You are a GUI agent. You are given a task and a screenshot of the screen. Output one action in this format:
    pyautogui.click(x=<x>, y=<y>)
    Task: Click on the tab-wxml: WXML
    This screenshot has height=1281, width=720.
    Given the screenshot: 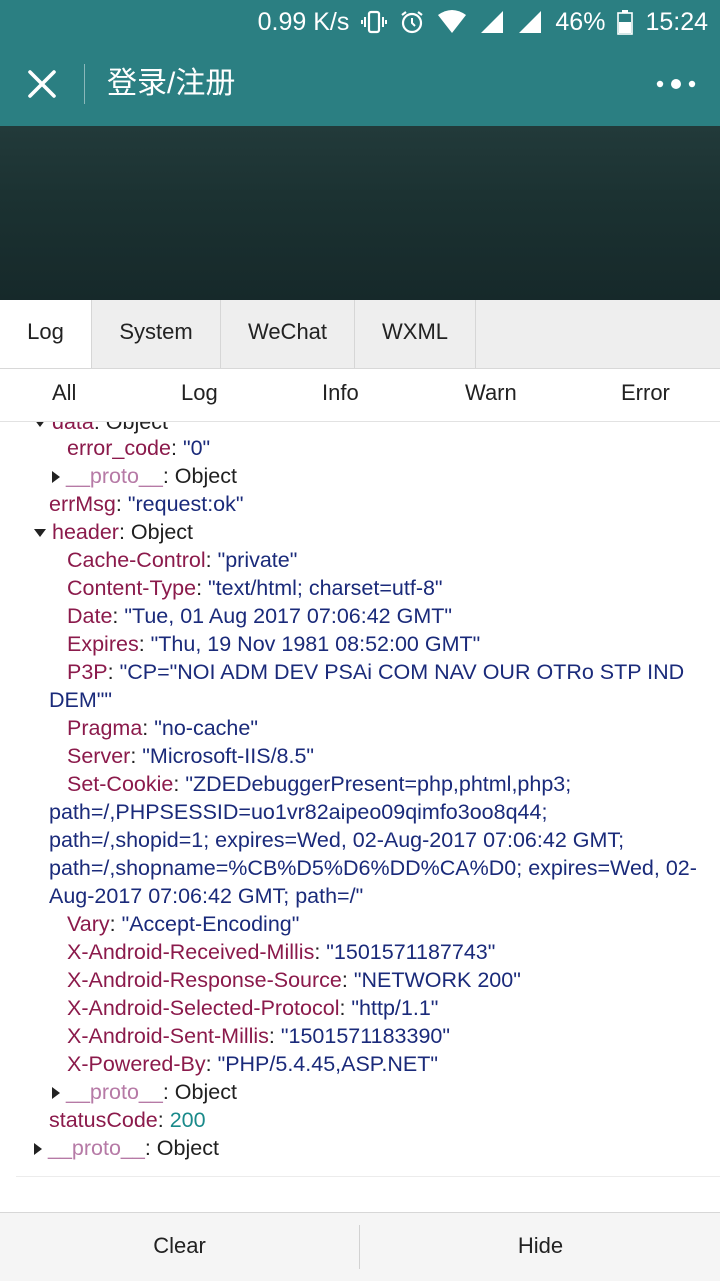 What is the action you would take?
    pyautogui.click(x=415, y=334)
    